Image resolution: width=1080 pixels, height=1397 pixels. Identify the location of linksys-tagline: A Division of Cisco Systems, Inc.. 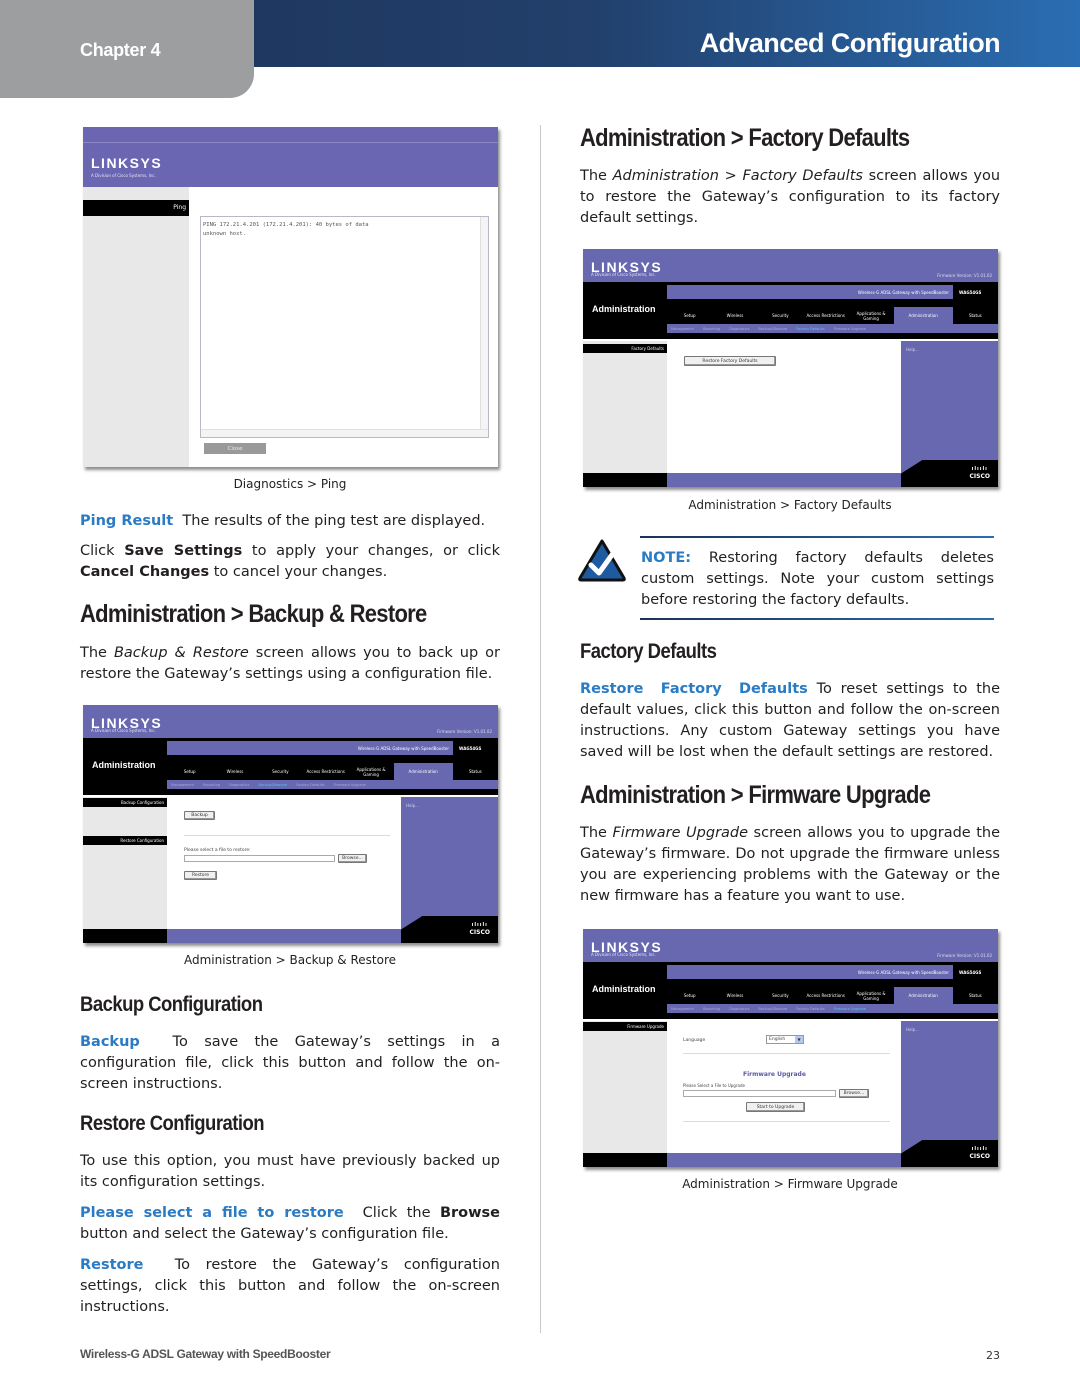
(123, 730).